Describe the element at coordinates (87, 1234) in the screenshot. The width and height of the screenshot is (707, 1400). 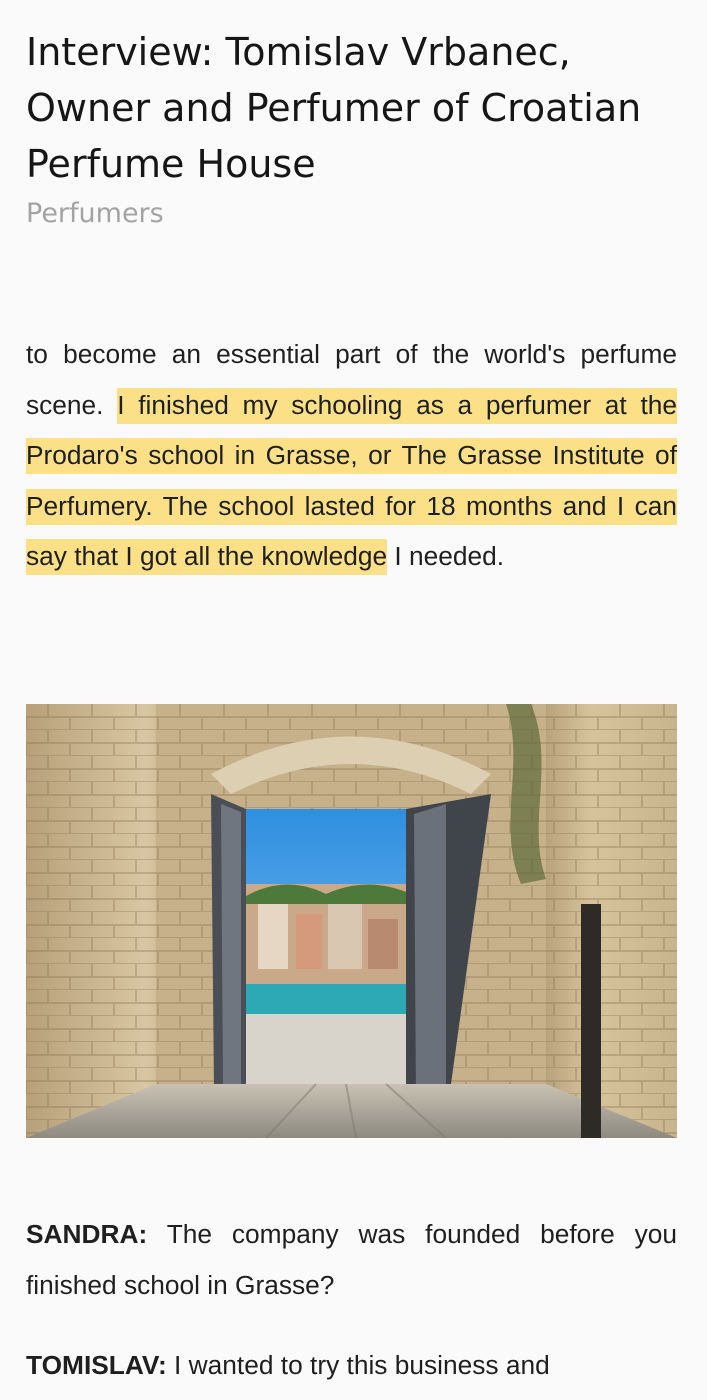
I see `speaker-label: SANDRA:` at that location.